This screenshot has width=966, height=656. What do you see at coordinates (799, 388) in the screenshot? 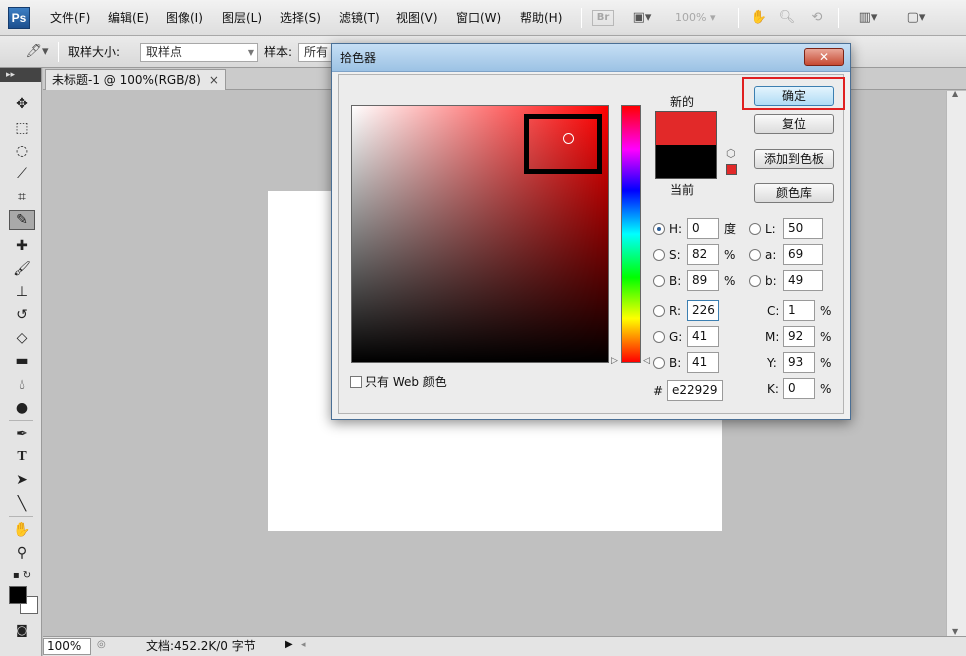
I see `black-input: 0` at bounding box center [799, 388].